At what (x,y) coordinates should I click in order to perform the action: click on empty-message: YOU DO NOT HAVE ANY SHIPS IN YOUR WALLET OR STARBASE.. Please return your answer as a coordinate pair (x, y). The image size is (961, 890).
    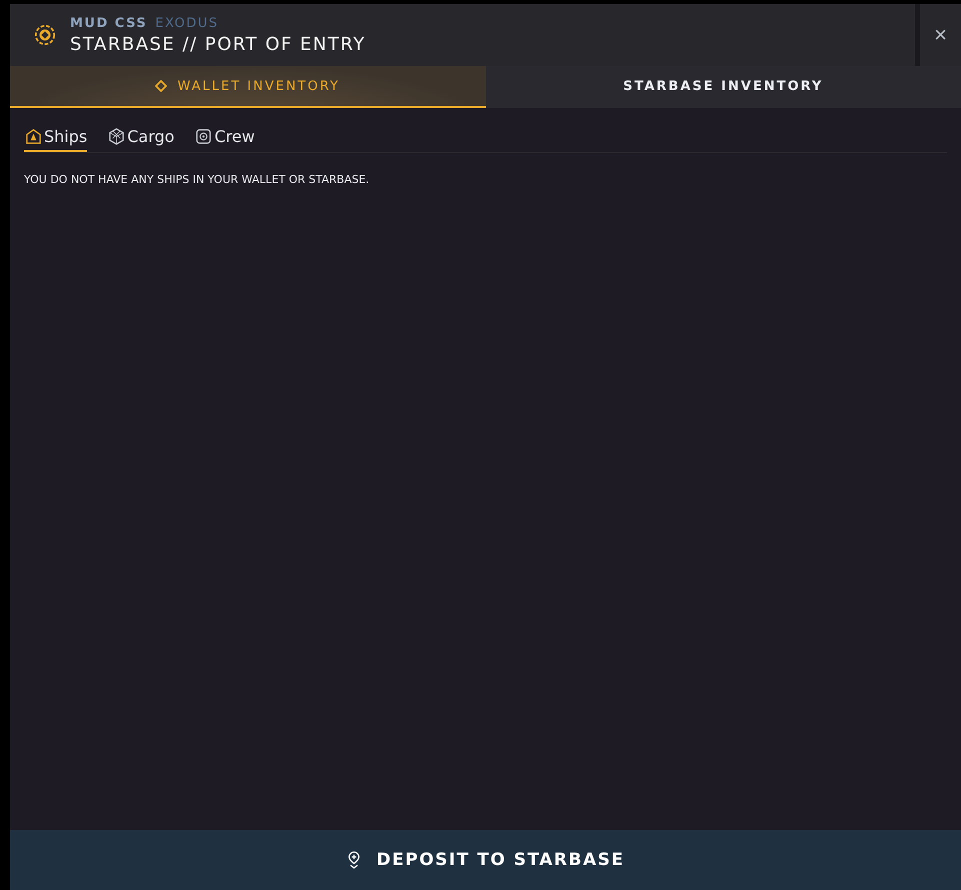
    Looking at the image, I should click on (197, 179).